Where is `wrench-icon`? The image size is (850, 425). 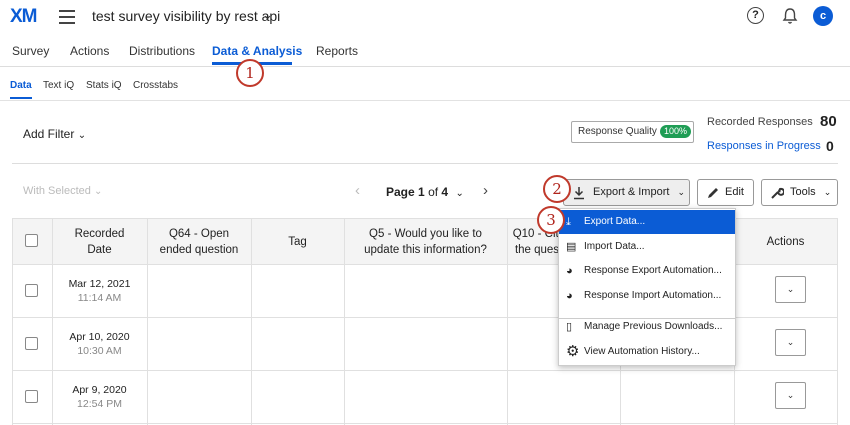
wrench-icon is located at coordinates (777, 195).